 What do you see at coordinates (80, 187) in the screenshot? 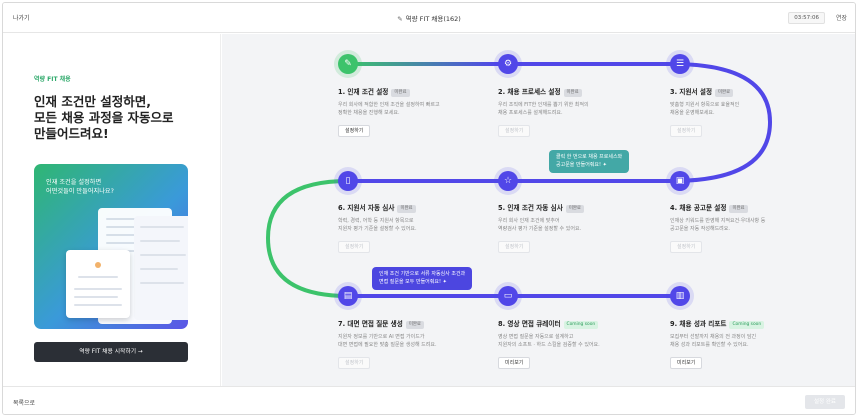
I see `promo-text: 인재 조건을 설정하면 어떤것들이 만들어지나요?` at bounding box center [80, 187].